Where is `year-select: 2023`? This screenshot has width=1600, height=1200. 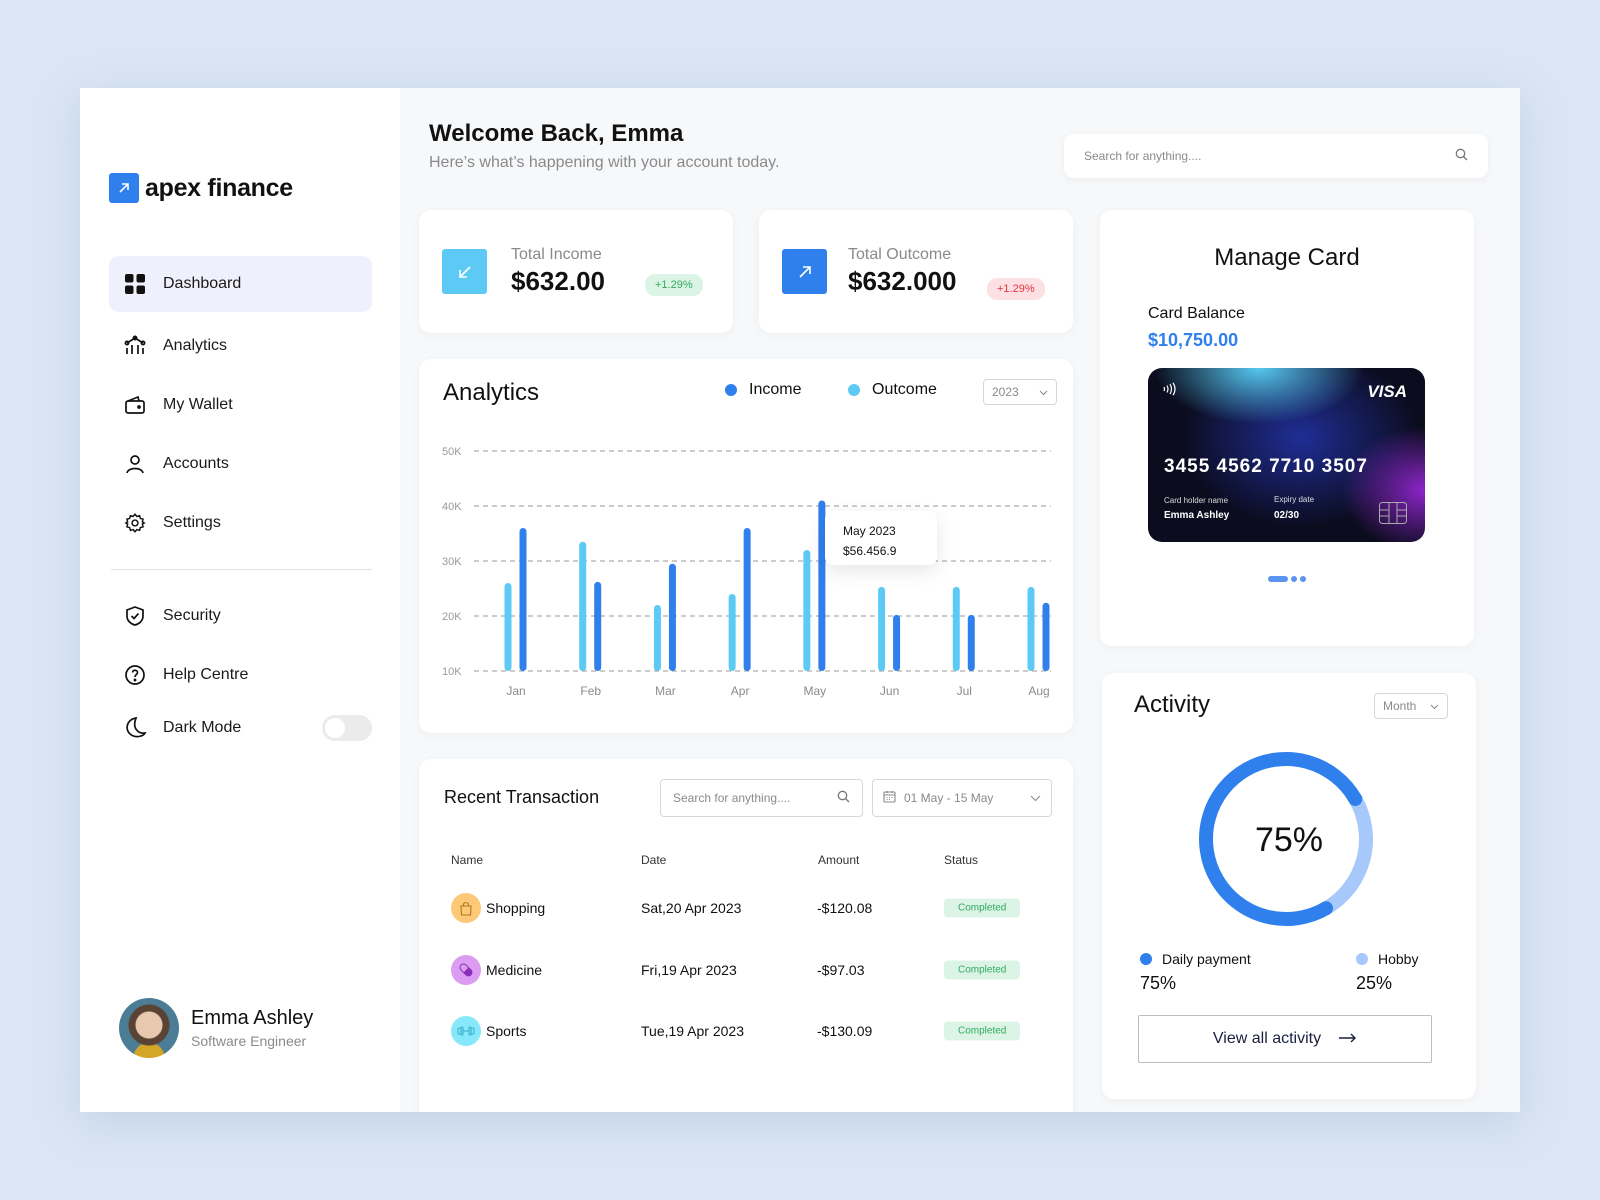 year-select: 2023 is located at coordinates (1020, 392).